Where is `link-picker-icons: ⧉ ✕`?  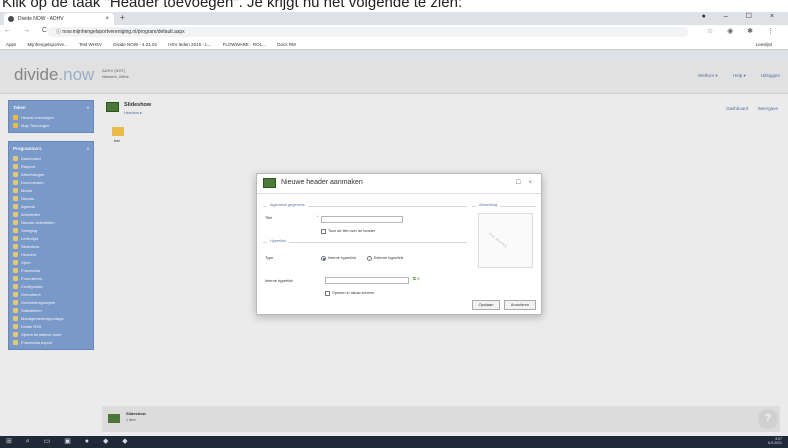 link-picker-icons: ⧉ ✕ is located at coordinates (416, 279).